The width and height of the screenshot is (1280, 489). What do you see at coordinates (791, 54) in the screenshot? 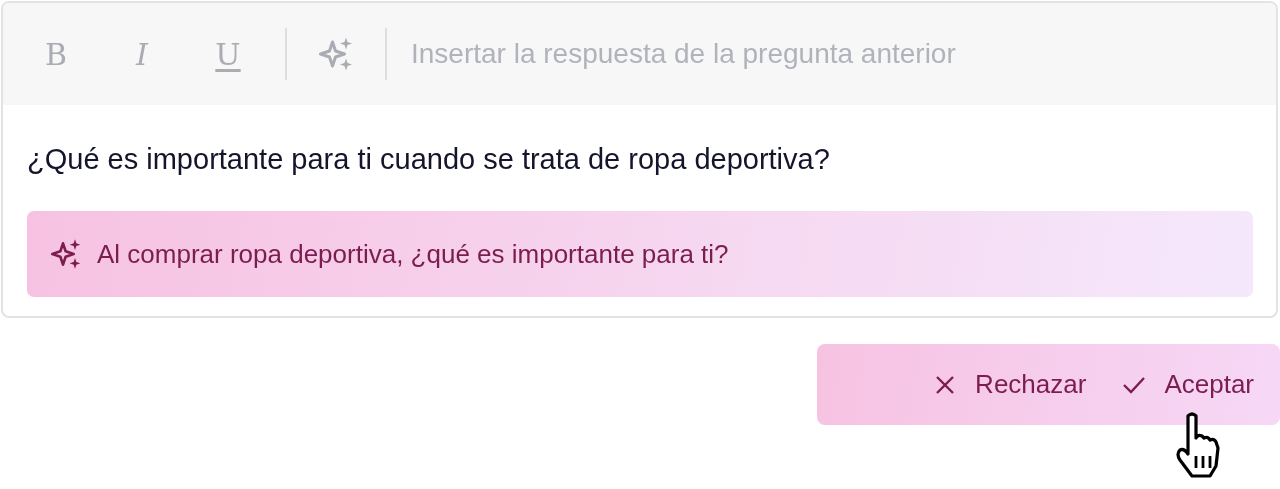
I see `answer-input-field: Insertar la respuesta de la pregunta anterior` at bounding box center [791, 54].